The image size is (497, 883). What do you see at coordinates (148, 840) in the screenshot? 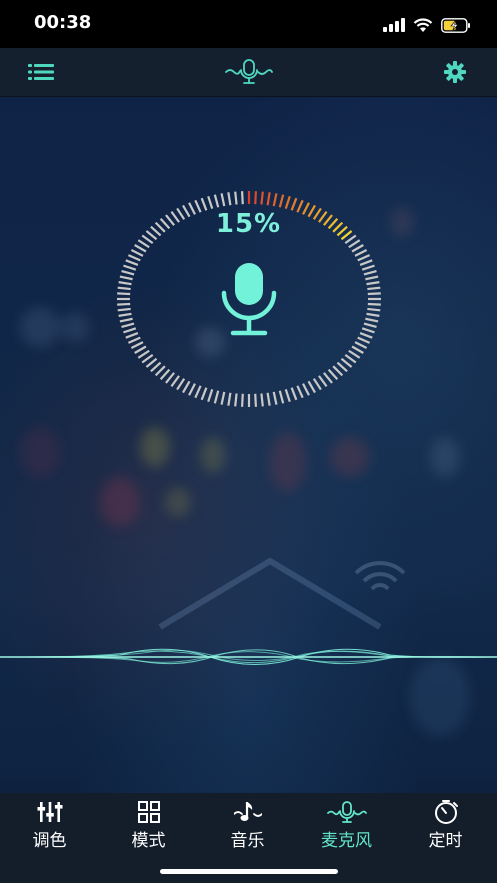
I see `tab-mode-label: 模式` at bounding box center [148, 840].